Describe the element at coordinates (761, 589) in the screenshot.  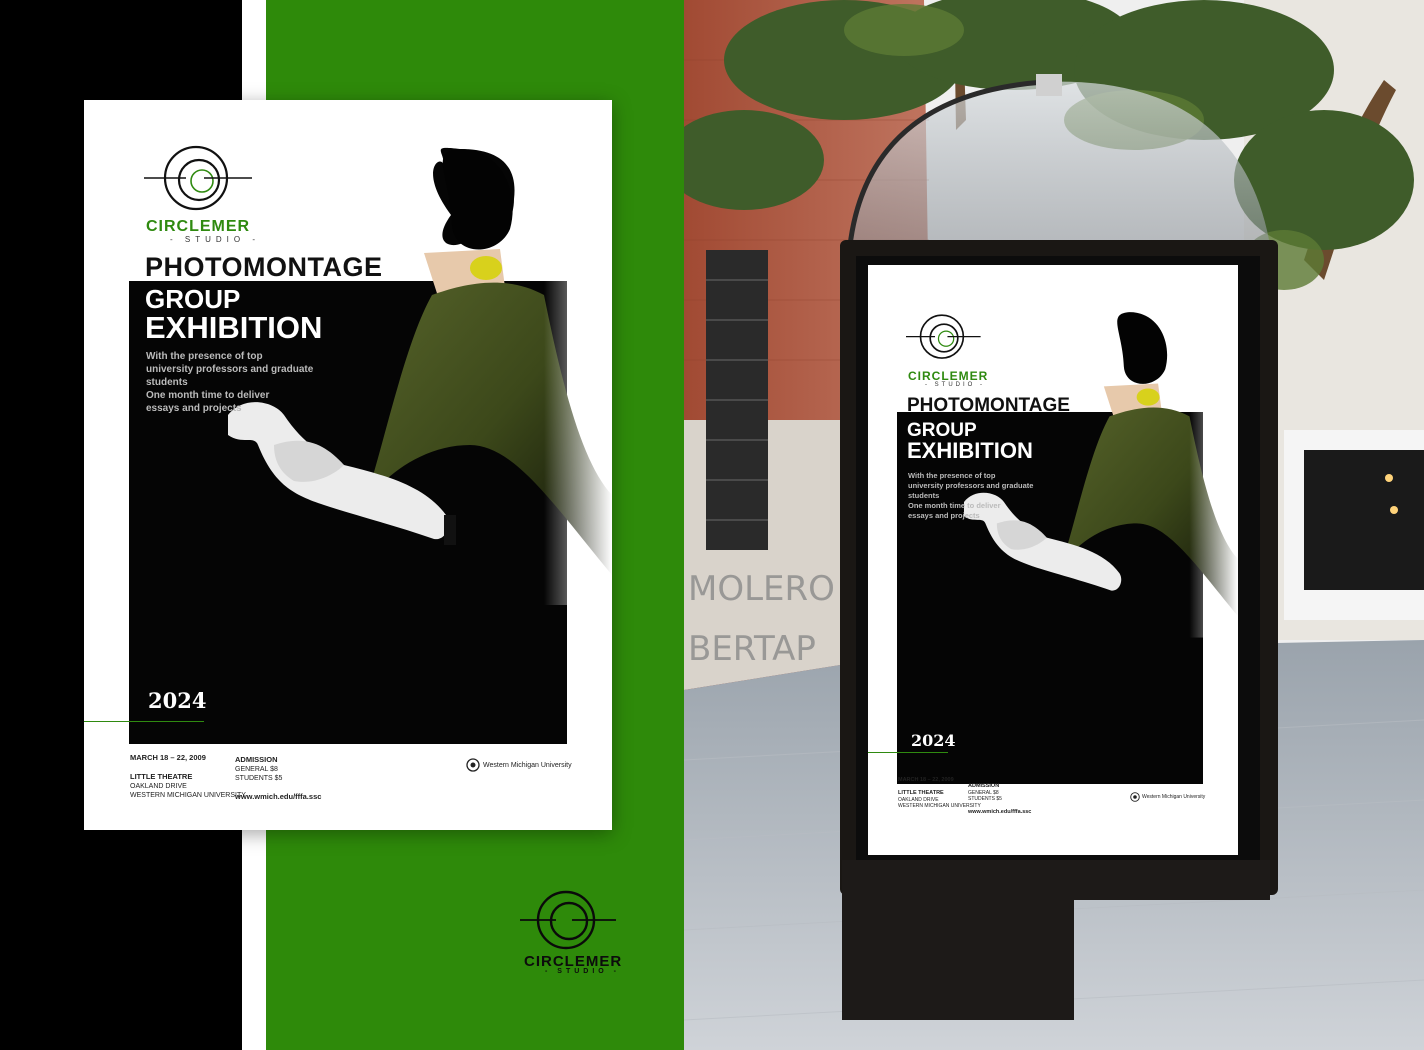
I see `graffiti-text: MOLERO` at that location.